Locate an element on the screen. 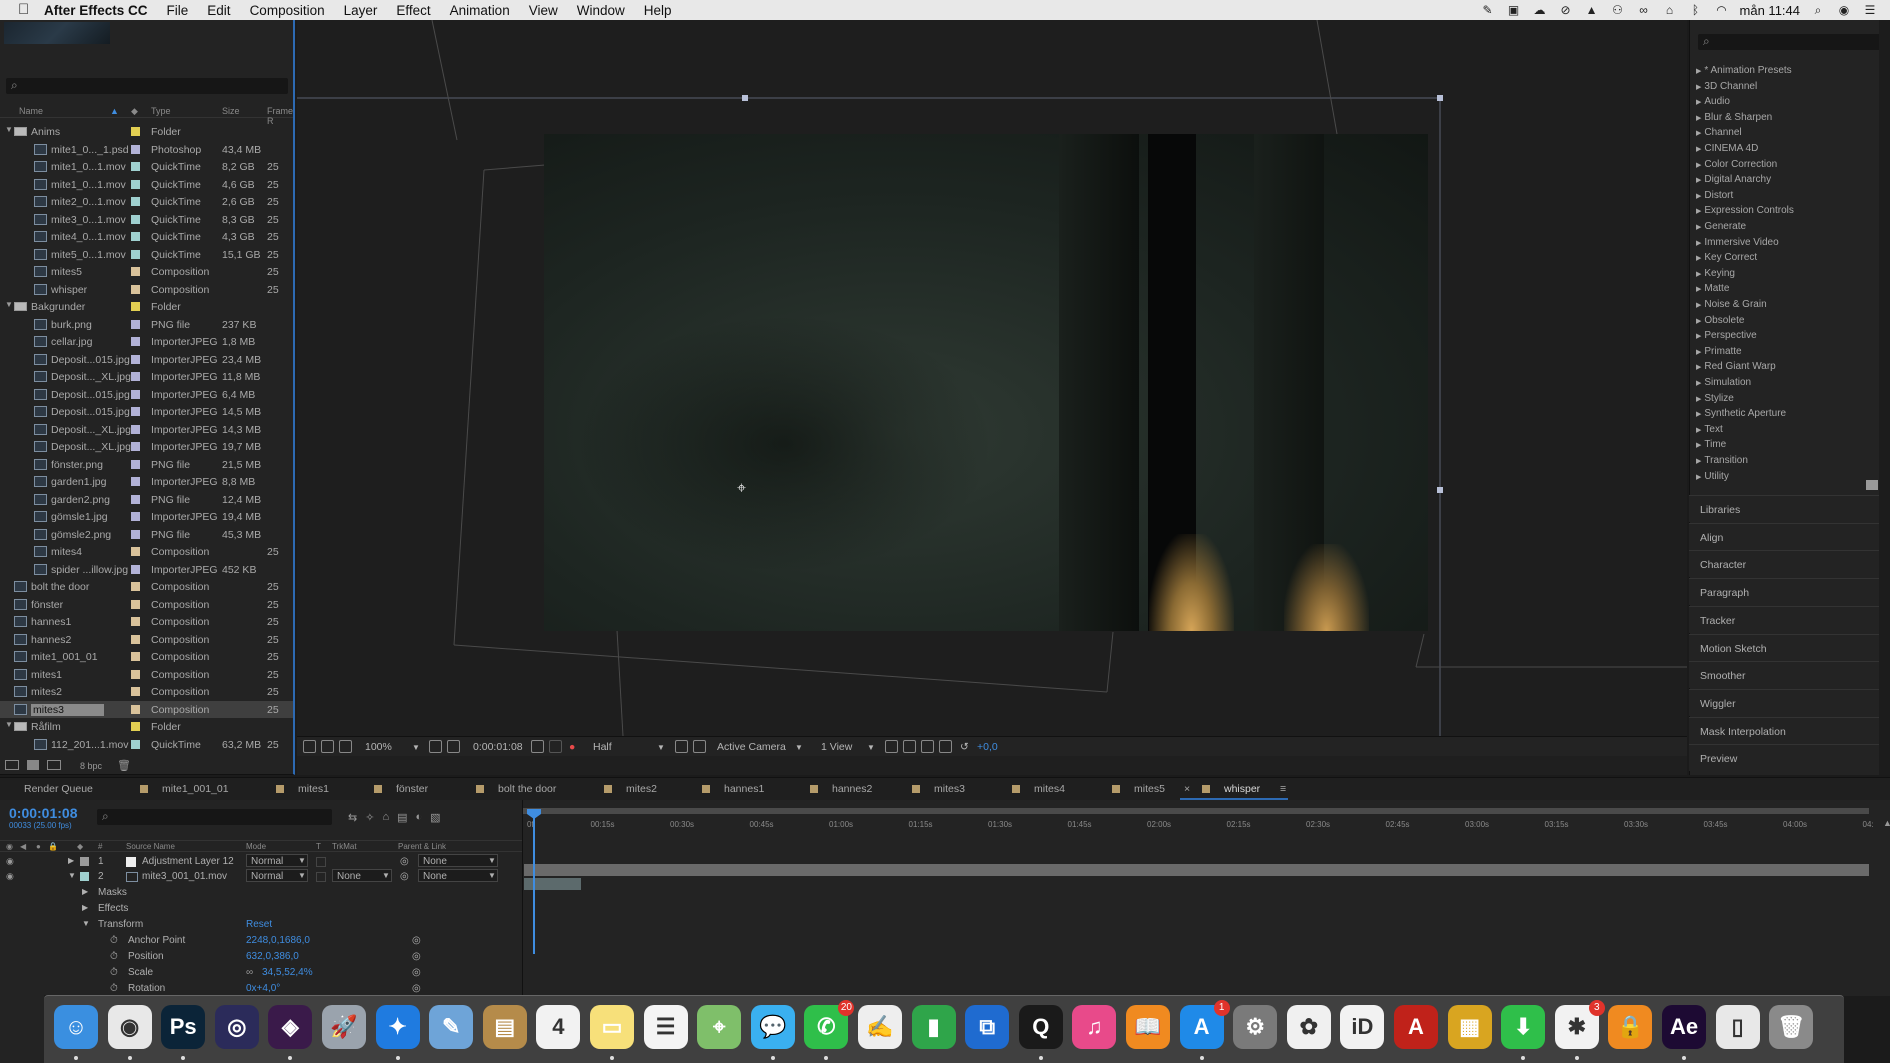  panel-align: Align is located at coordinates (1784, 536).